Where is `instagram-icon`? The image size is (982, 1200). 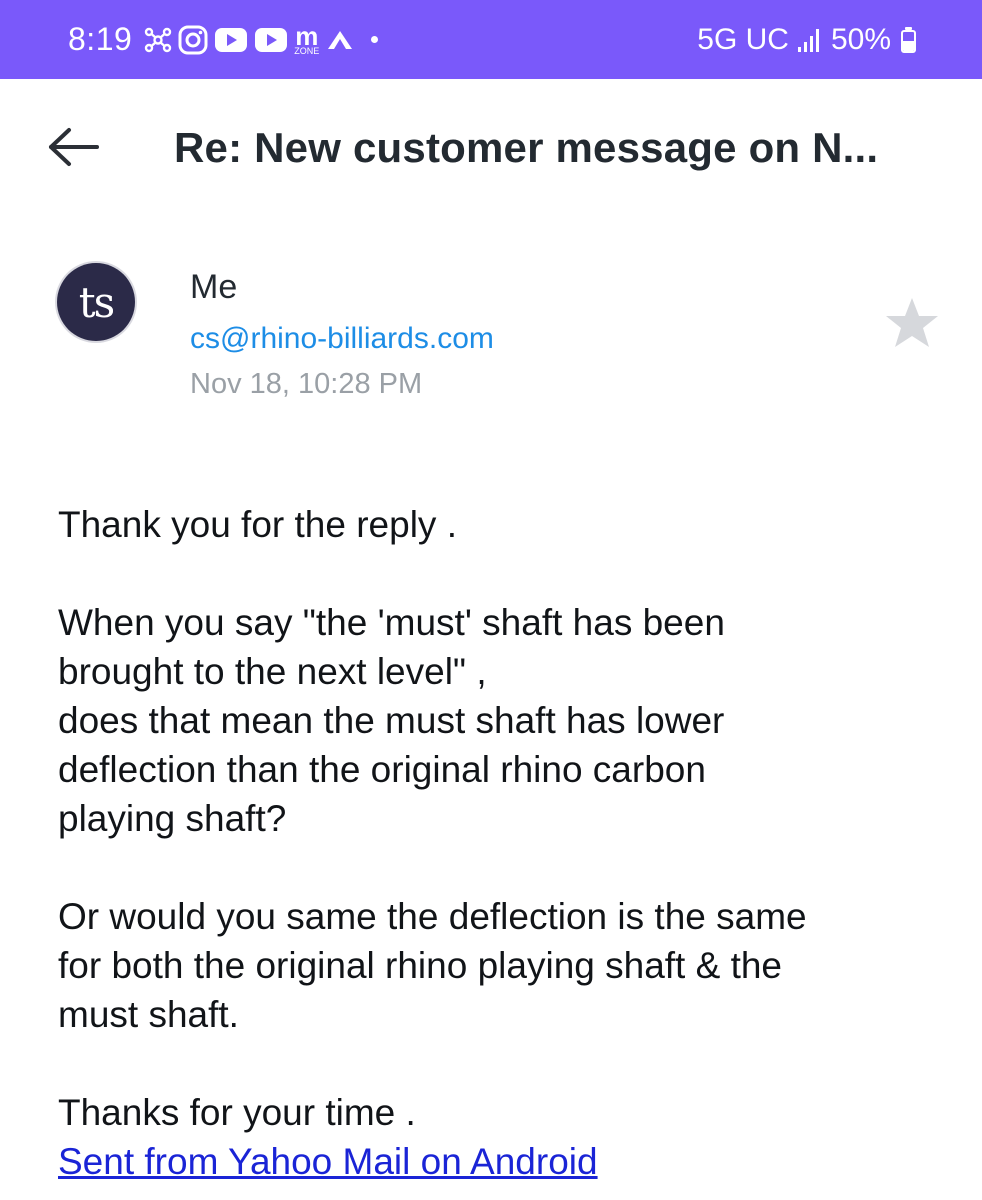 instagram-icon is located at coordinates (193, 40).